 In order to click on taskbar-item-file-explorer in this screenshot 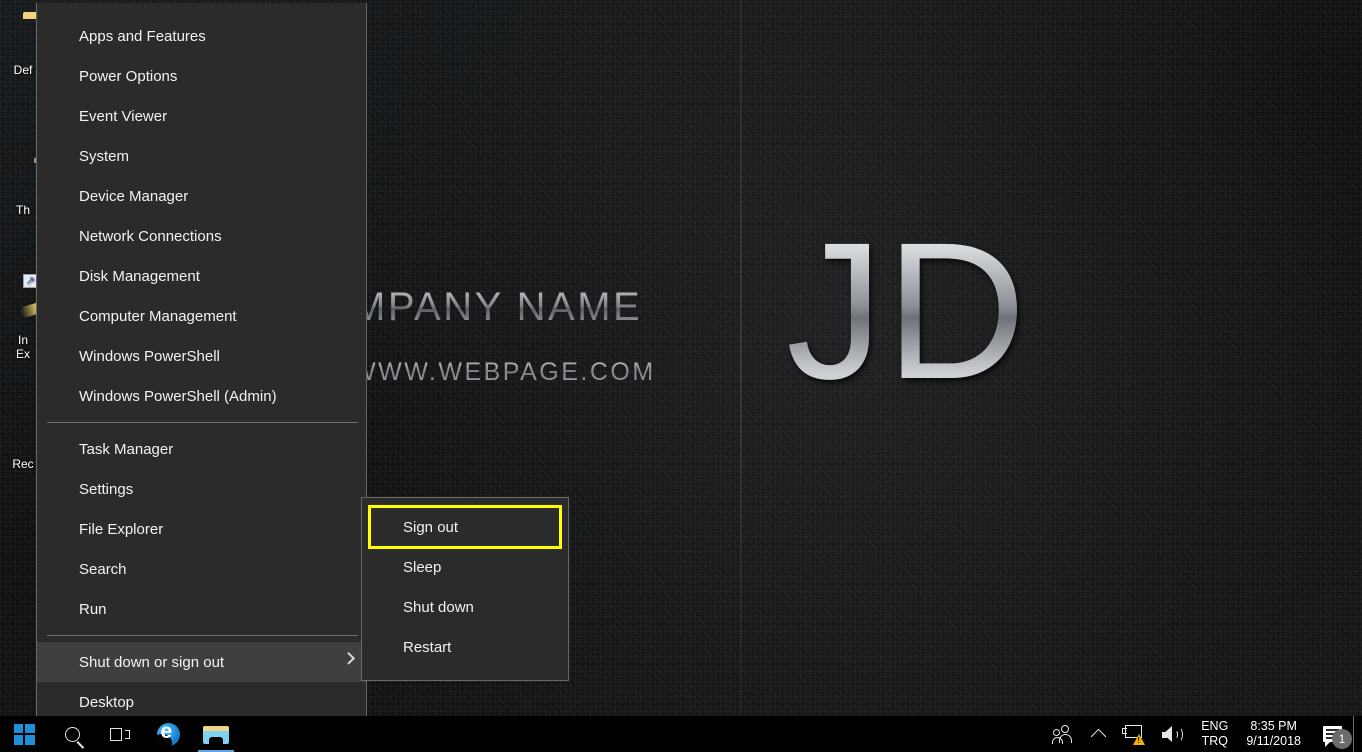, I will do `click(216, 734)`.